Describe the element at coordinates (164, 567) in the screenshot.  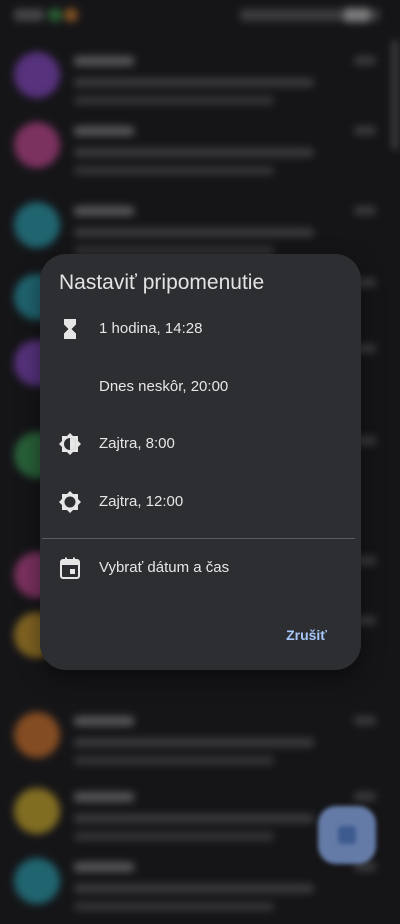
I see `option-label: Vybrať dátum a čas` at that location.